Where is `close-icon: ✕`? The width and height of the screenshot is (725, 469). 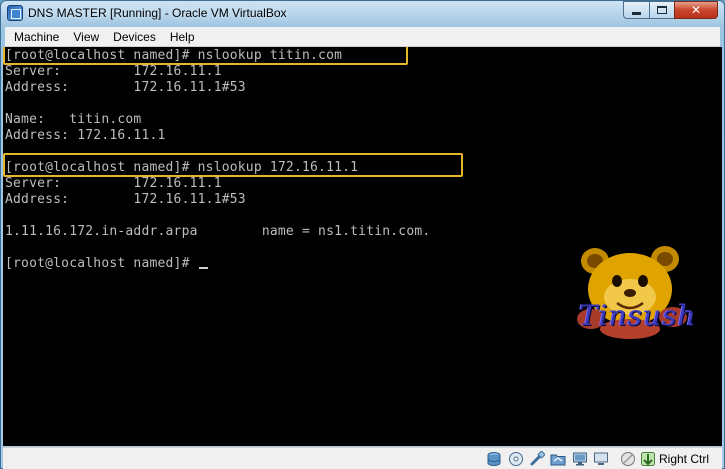 close-icon: ✕ is located at coordinates (696, 10).